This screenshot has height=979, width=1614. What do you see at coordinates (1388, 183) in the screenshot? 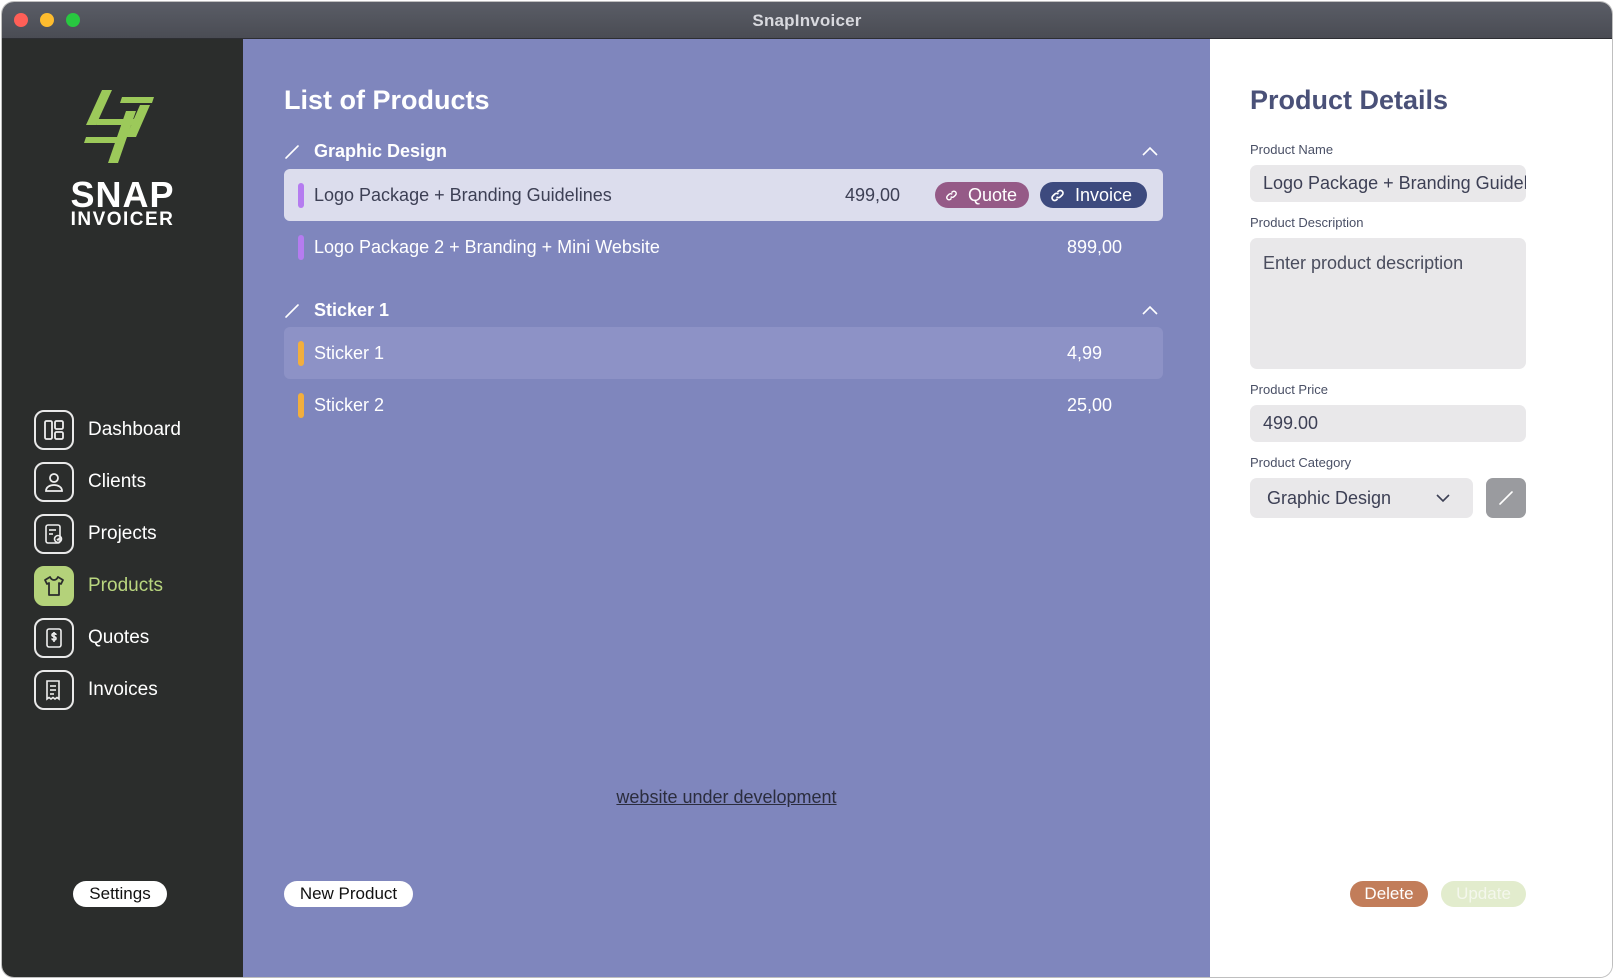
I see `product-name-input: Logo Package + Branding Guidelines` at bounding box center [1388, 183].